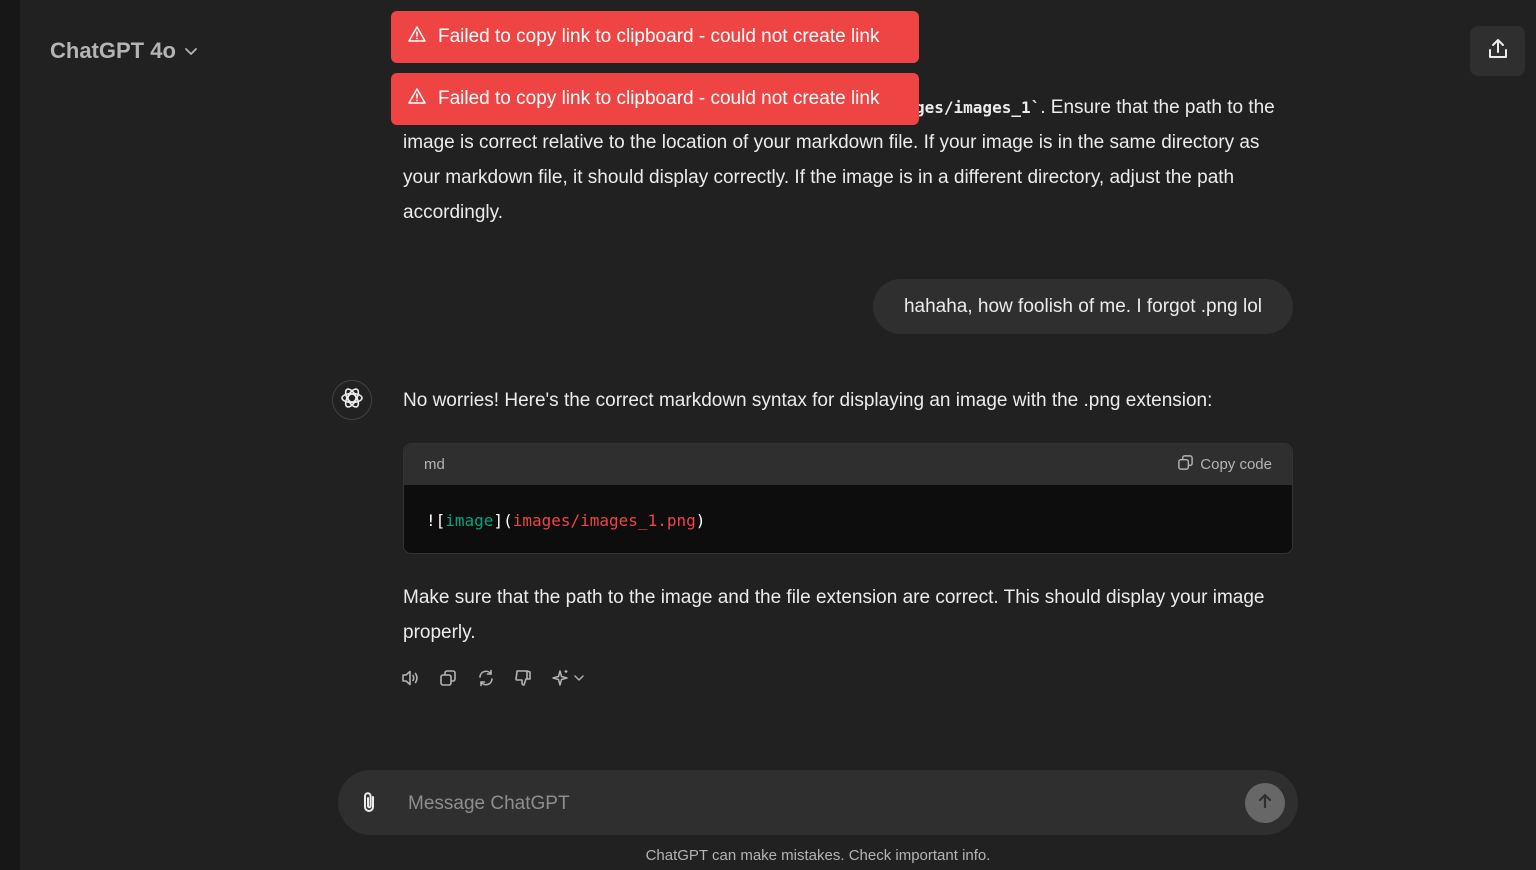 The image size is (1536, 870). I want to click on code-token-alt: image, so click(469, 520).